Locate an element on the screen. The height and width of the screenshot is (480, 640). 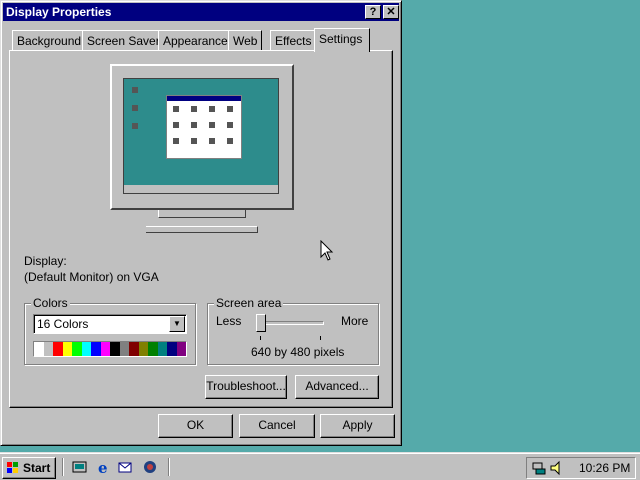
clock: 10:26 PM is located at coordinates (604, 468).